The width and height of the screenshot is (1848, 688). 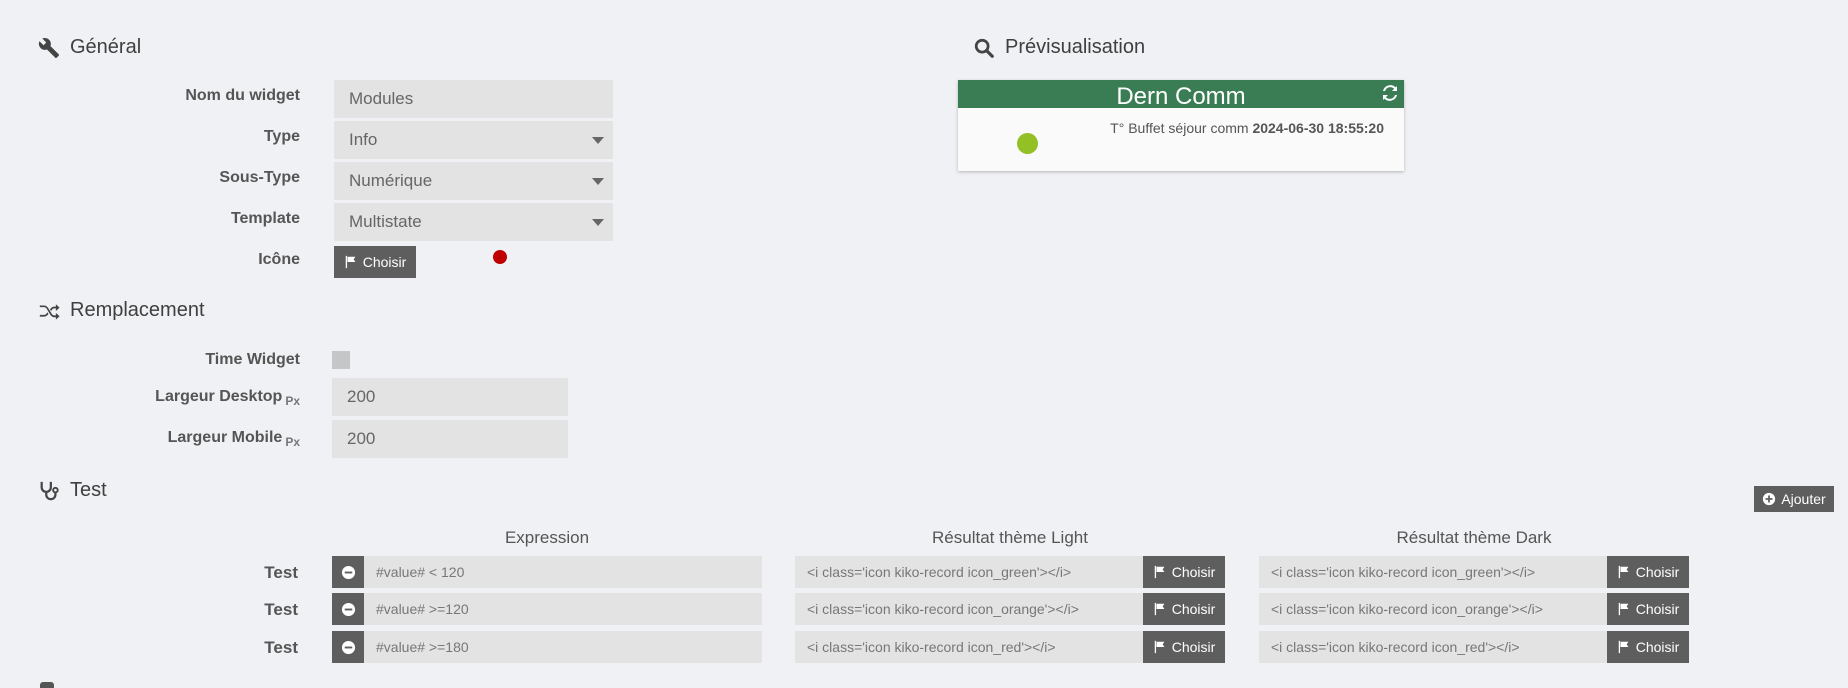 I want to click on test-title: Test, so click(x=88, y=490).